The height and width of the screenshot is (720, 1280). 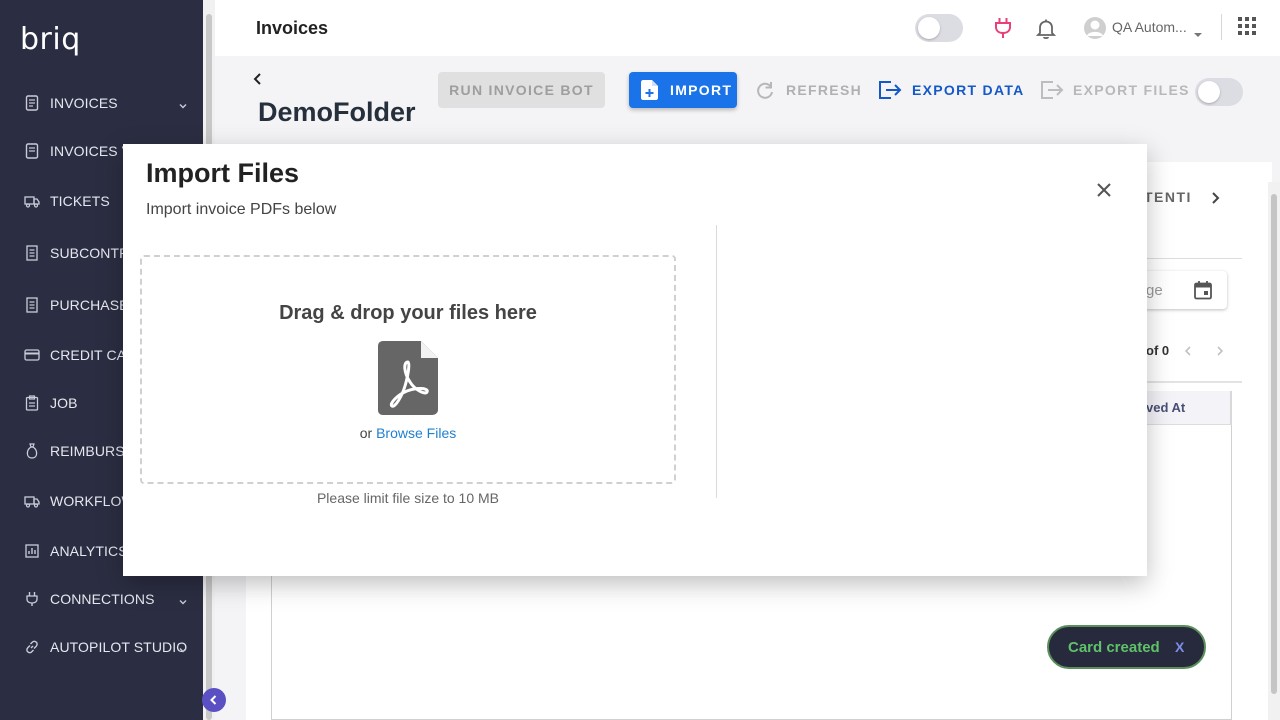 What do you see at coordinates (91, 151) in the screenshot?
I see `sidebar-item-label: INVOICES V` at bounding box center [91, 151].